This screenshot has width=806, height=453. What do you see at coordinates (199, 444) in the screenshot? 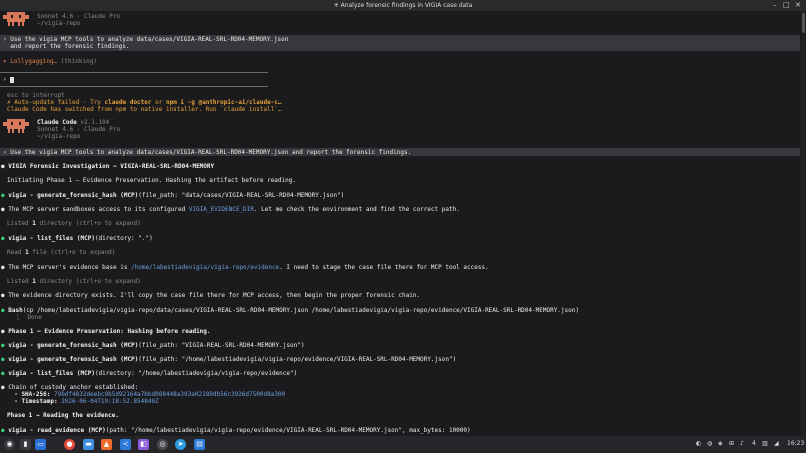
I see `notes-icon: ▤` at bounding box center [199, 444].